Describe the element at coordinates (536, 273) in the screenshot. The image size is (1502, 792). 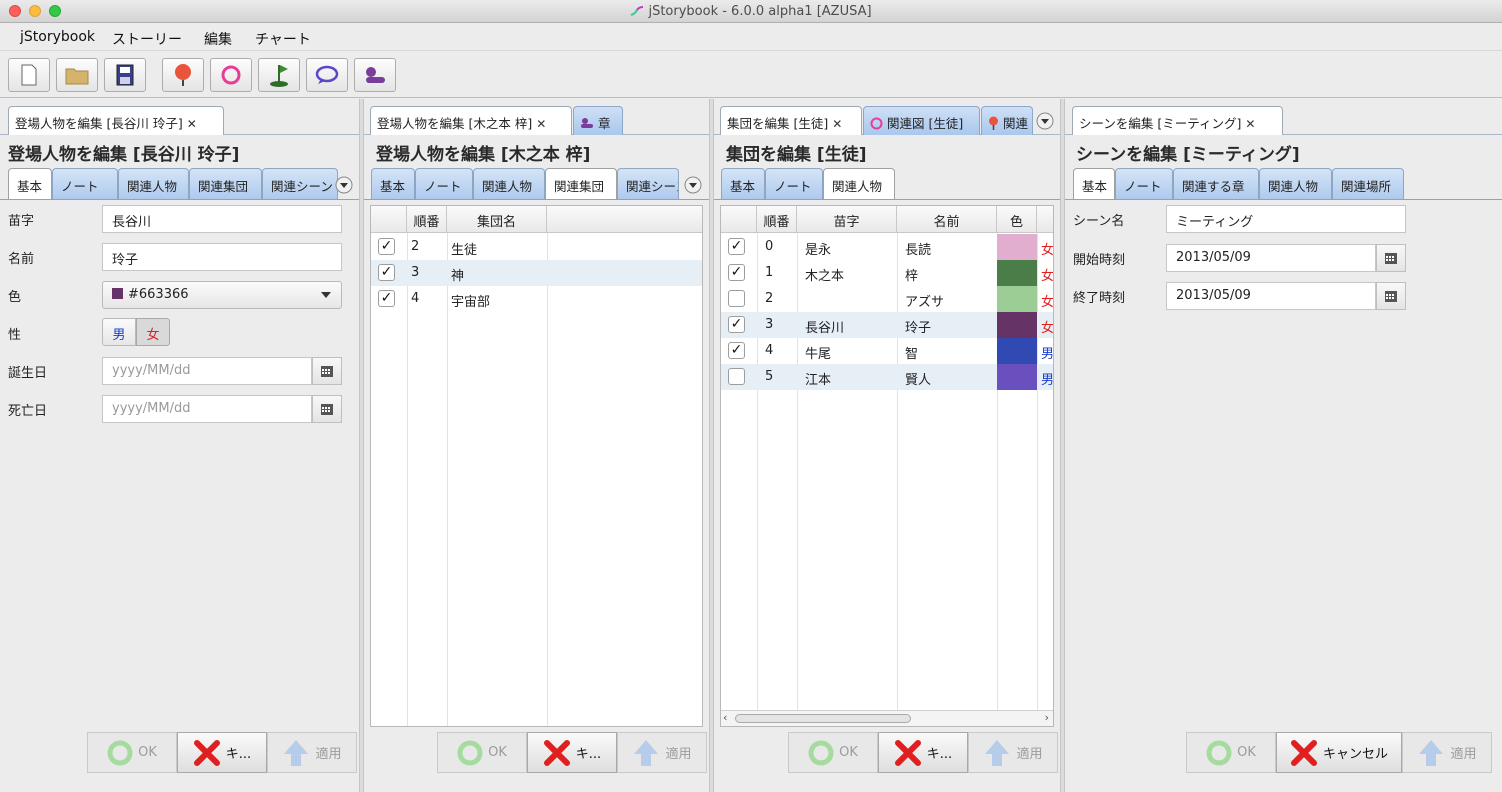
I see `table-row: ✓ 3 神` at that location.